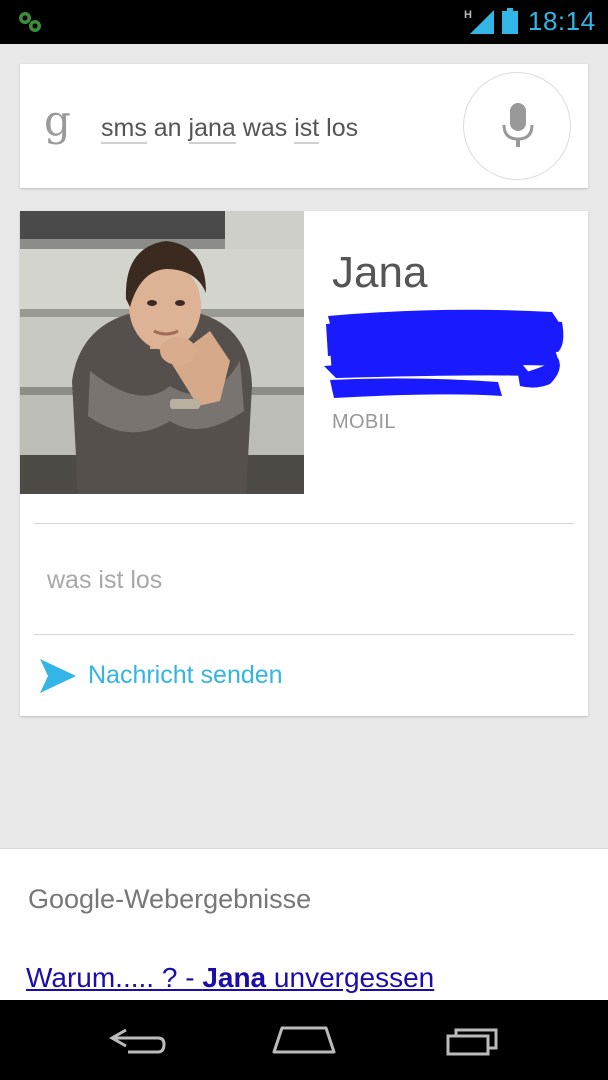 Image resolution: width=608 pixels, height=1080 pixels. I want to click on result-link-prefix: Warum..... ? -, so click(114, 977).